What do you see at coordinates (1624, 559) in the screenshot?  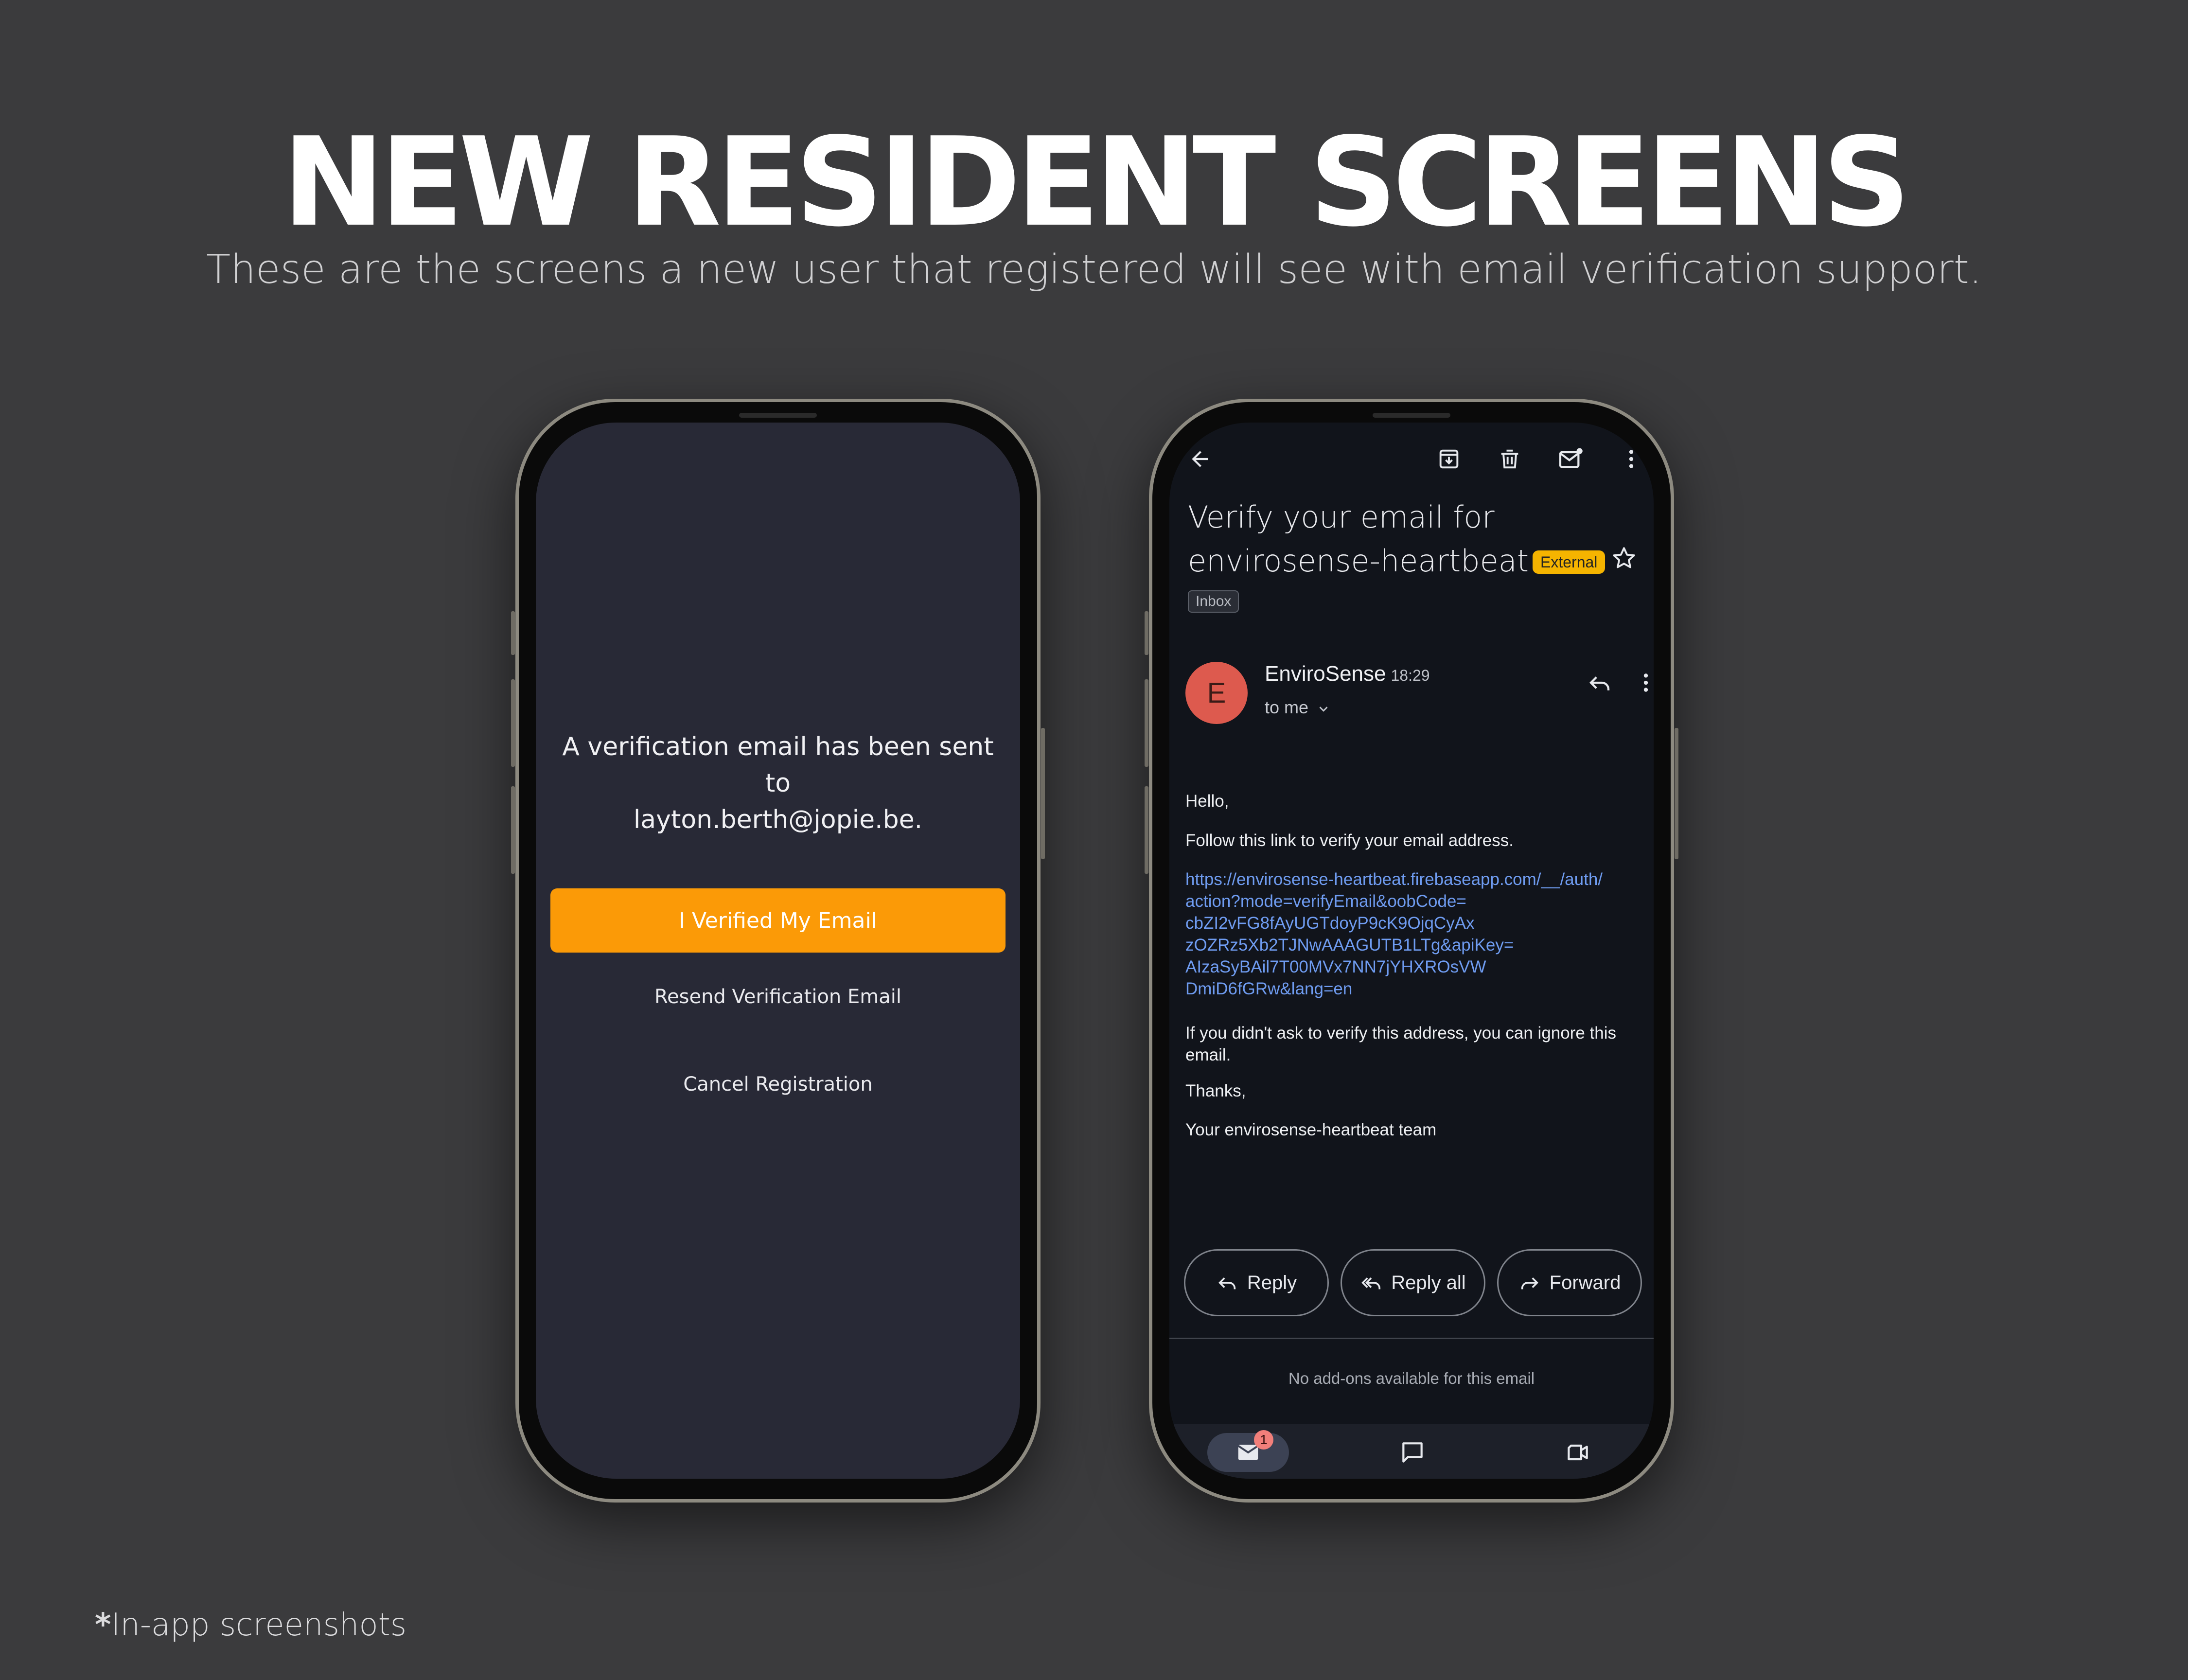 I see `star-icon` at bounding box center [1624, 559].